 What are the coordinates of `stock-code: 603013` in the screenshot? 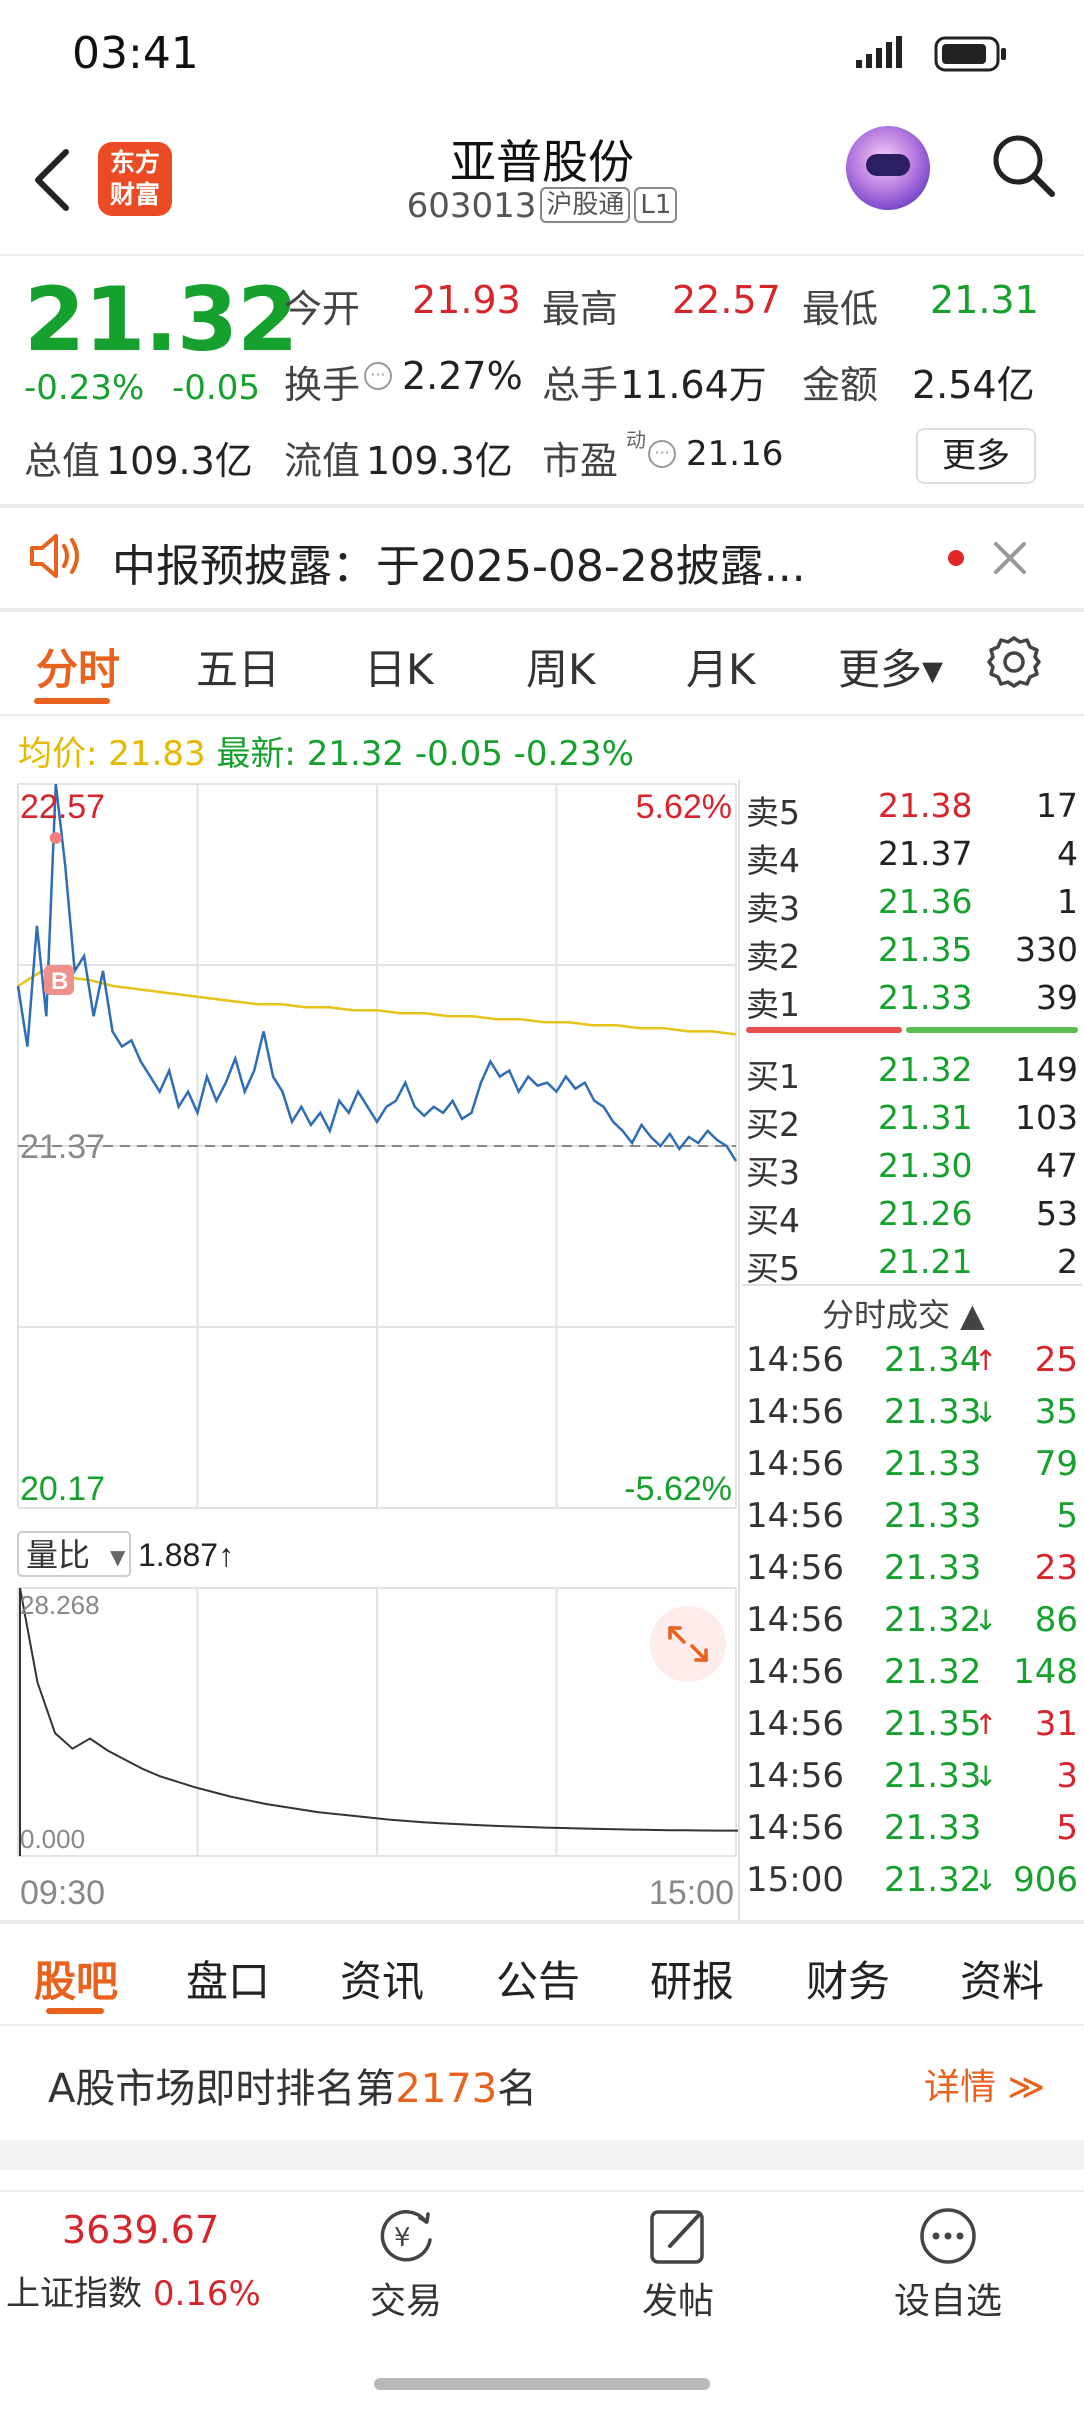 It's located at (471, 206).